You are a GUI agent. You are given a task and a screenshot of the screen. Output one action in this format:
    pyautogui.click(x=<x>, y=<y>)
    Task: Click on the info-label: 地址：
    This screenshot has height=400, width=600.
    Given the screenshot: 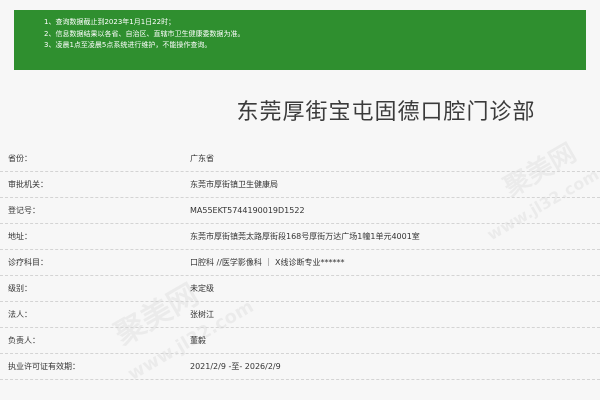 What is the action you would take?
    pyautogui.click(x=20, y=236)
    